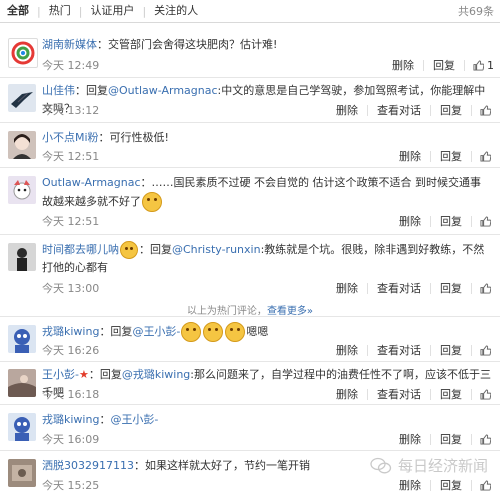  I want to click on reply-prefix: ：回复, so click(116, 331).